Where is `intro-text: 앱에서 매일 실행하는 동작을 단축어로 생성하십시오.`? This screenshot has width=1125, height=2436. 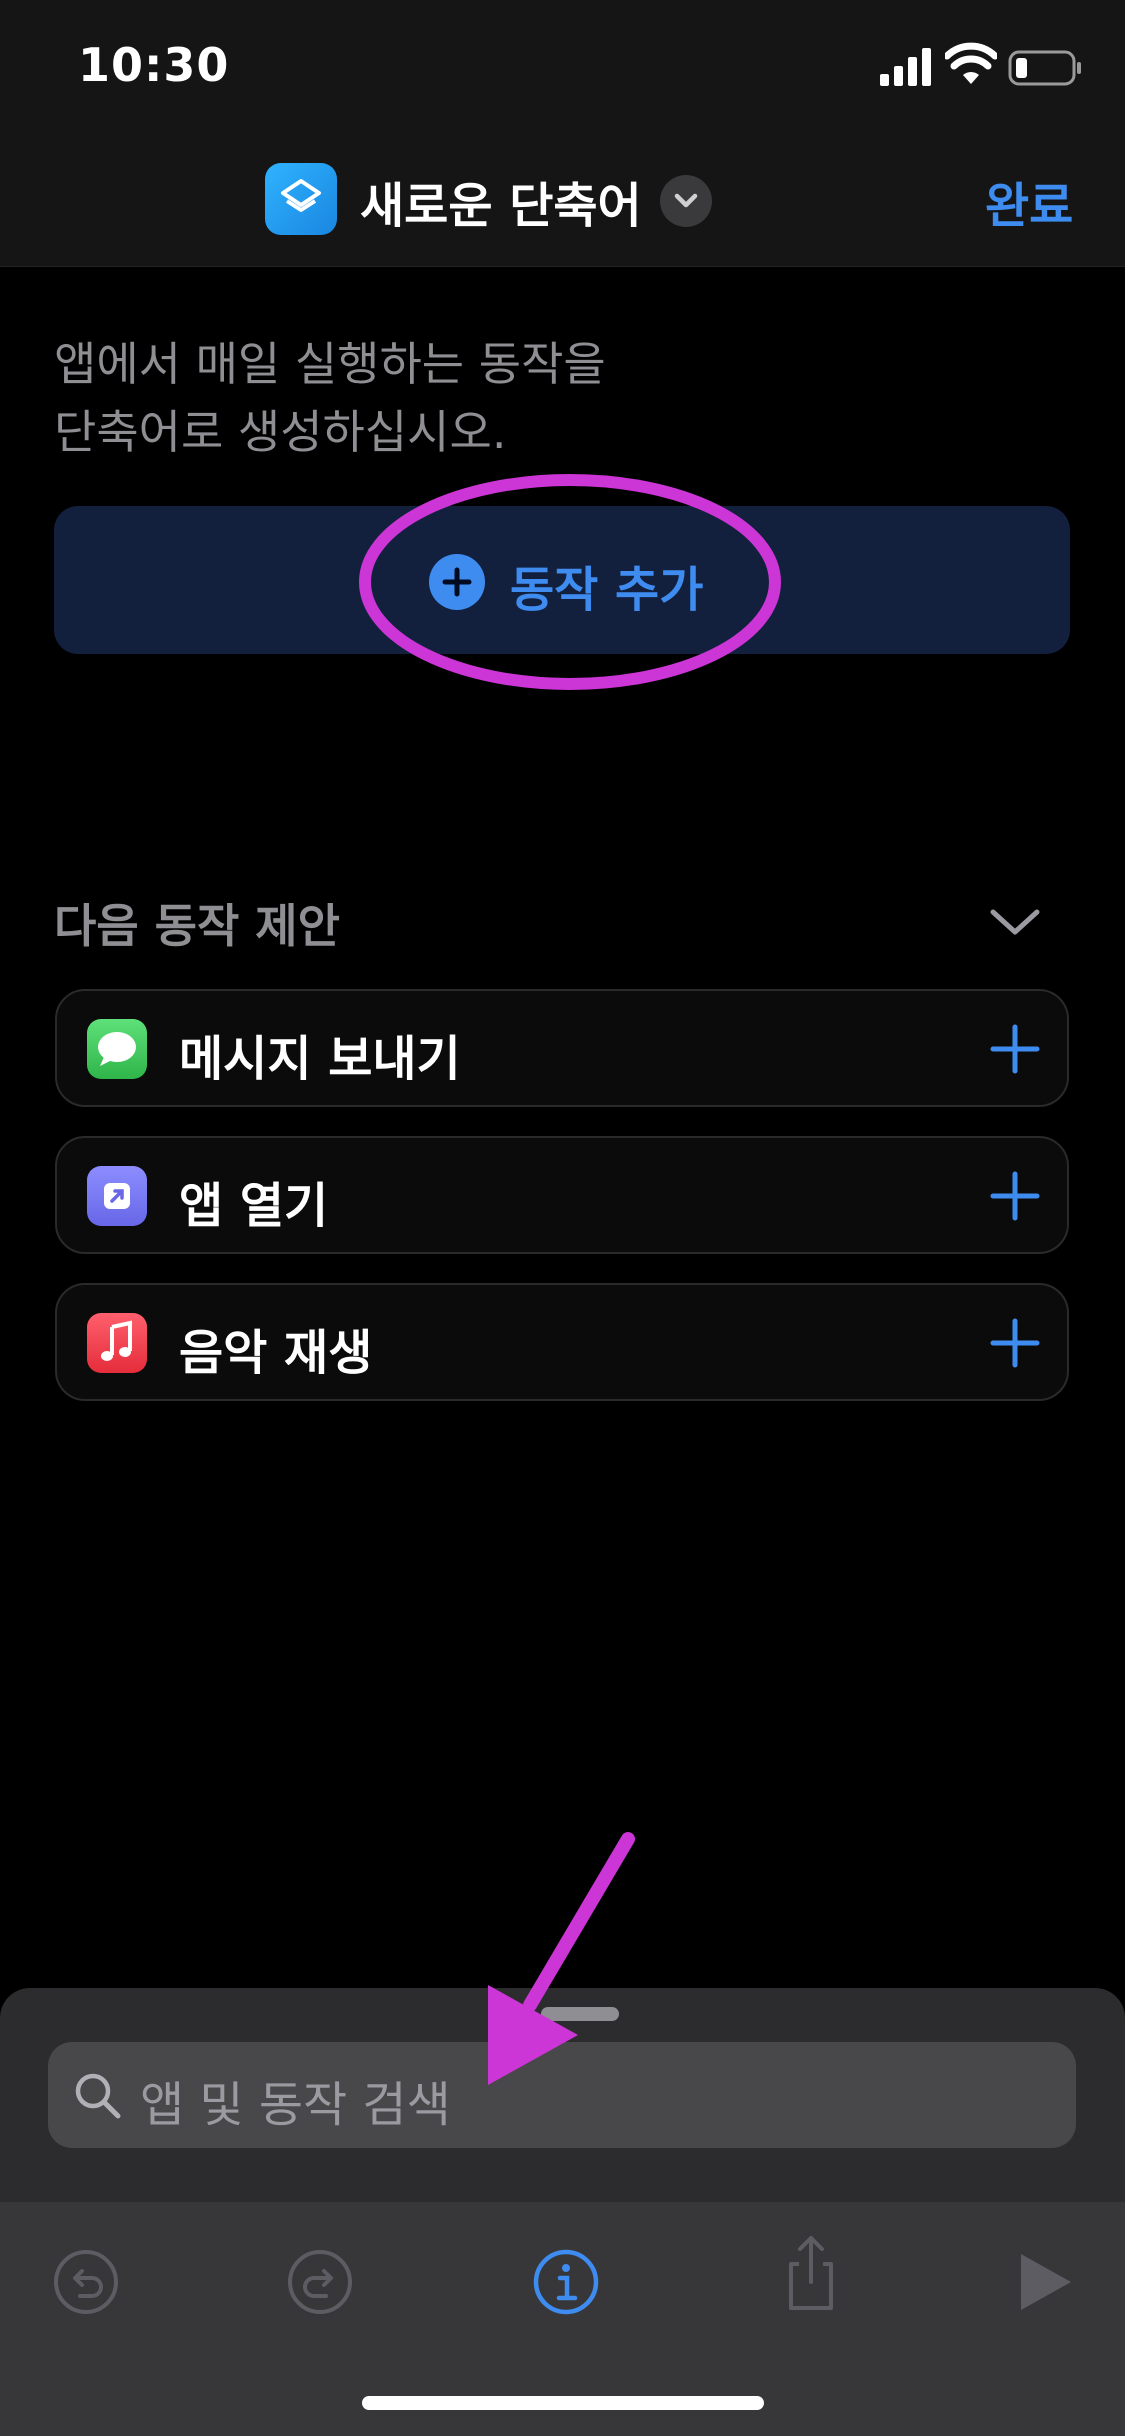
intro-text: 앱에서 매일 실행하는 동작을 단축어로 생성하십시오. is located at coordinates (330, 398).